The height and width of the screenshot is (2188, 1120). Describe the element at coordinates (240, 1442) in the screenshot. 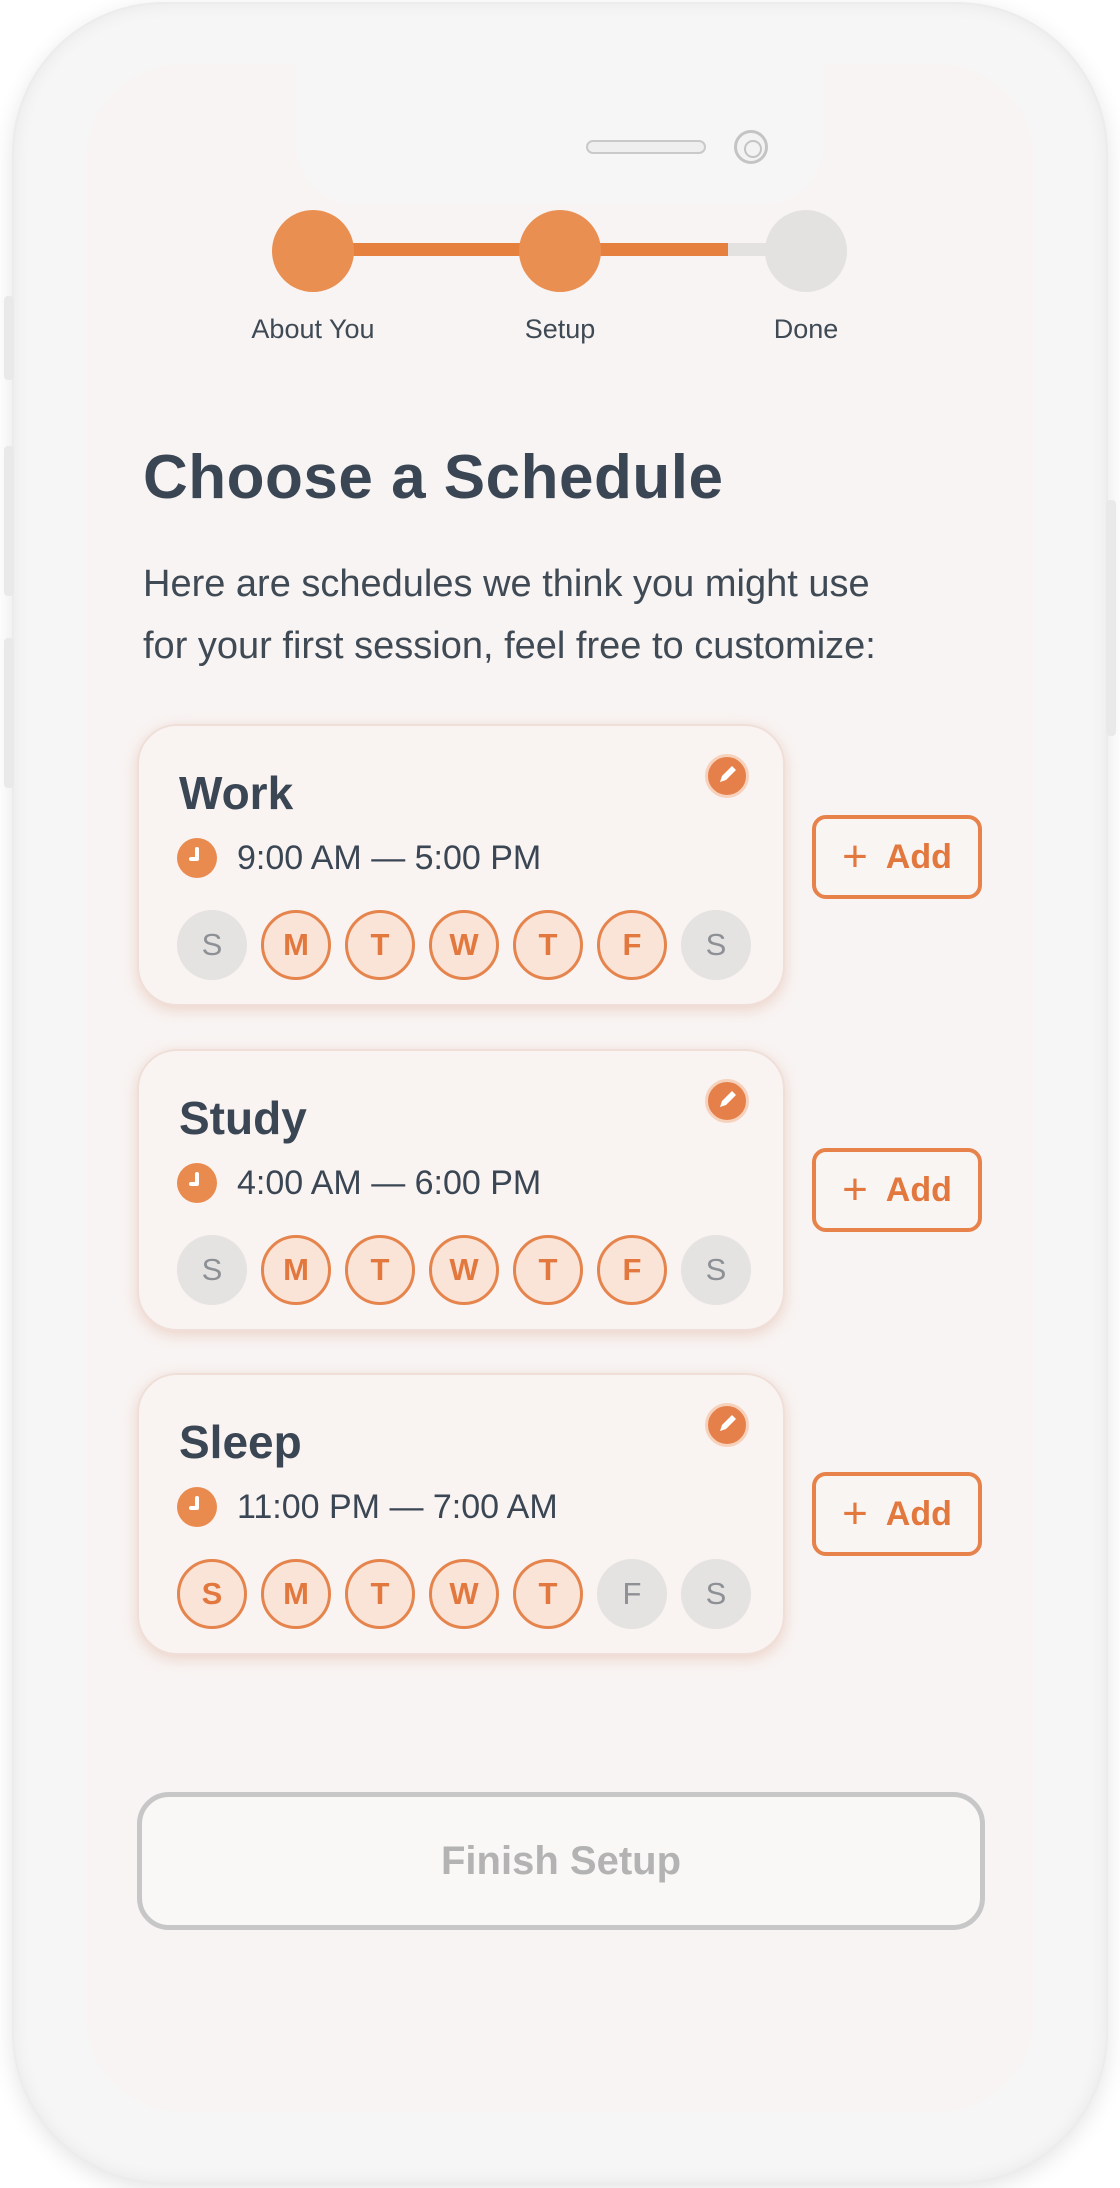

I see `schedule-title: Sleep` at that location.